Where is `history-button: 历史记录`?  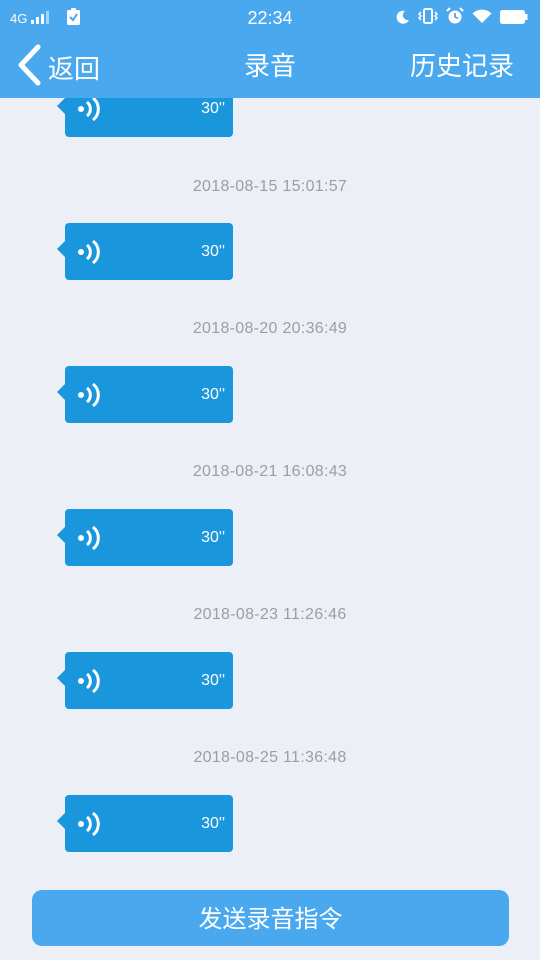
history-button: 历史记录 is located at coordinates (462, 67).